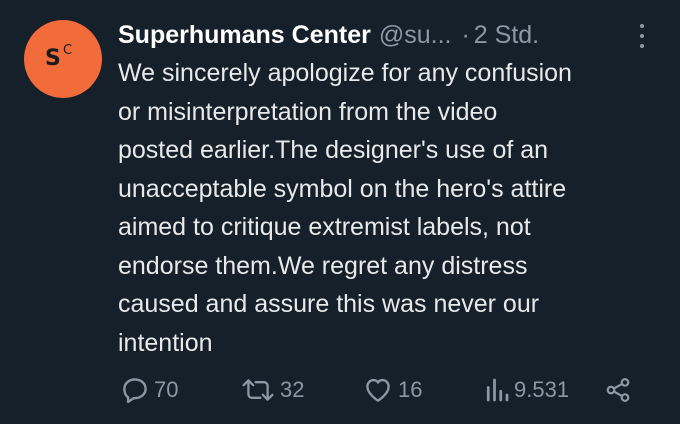  Describe the element at coordinates (497, 390) in the screenshot. I see `views-icon` at that location.